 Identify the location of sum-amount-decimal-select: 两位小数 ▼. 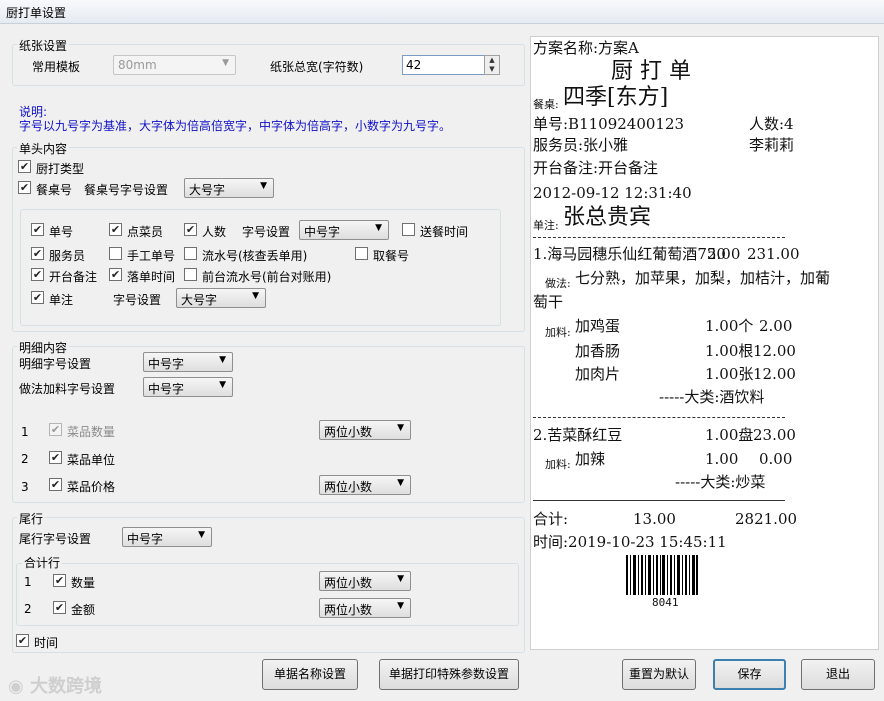
(365, 608).